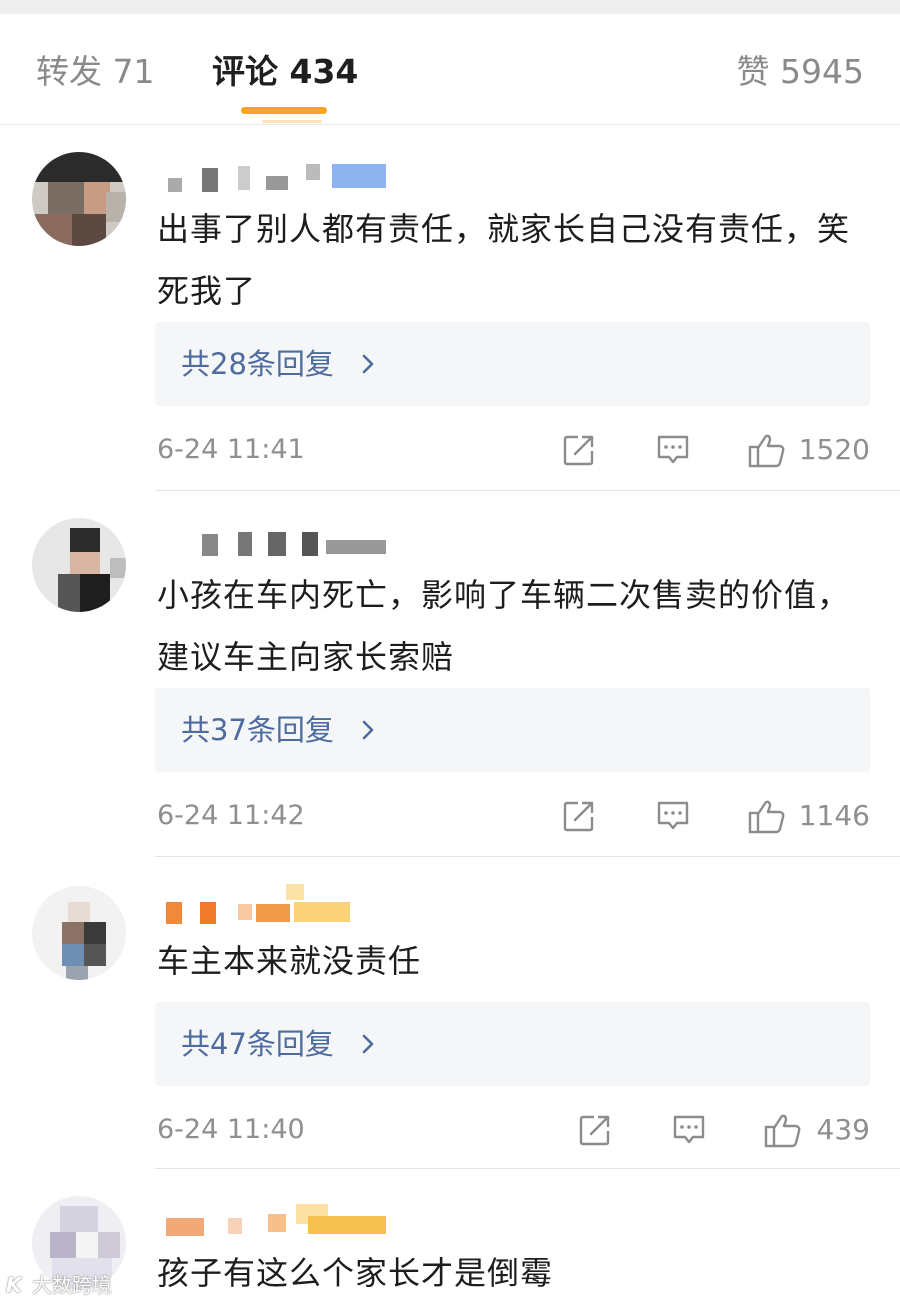 This screenshot has width=900, height=1304. What do you see at coordinates (834, 815) in the screenshot?
I see `like-count: 1146` at bounding box center [834, 815].